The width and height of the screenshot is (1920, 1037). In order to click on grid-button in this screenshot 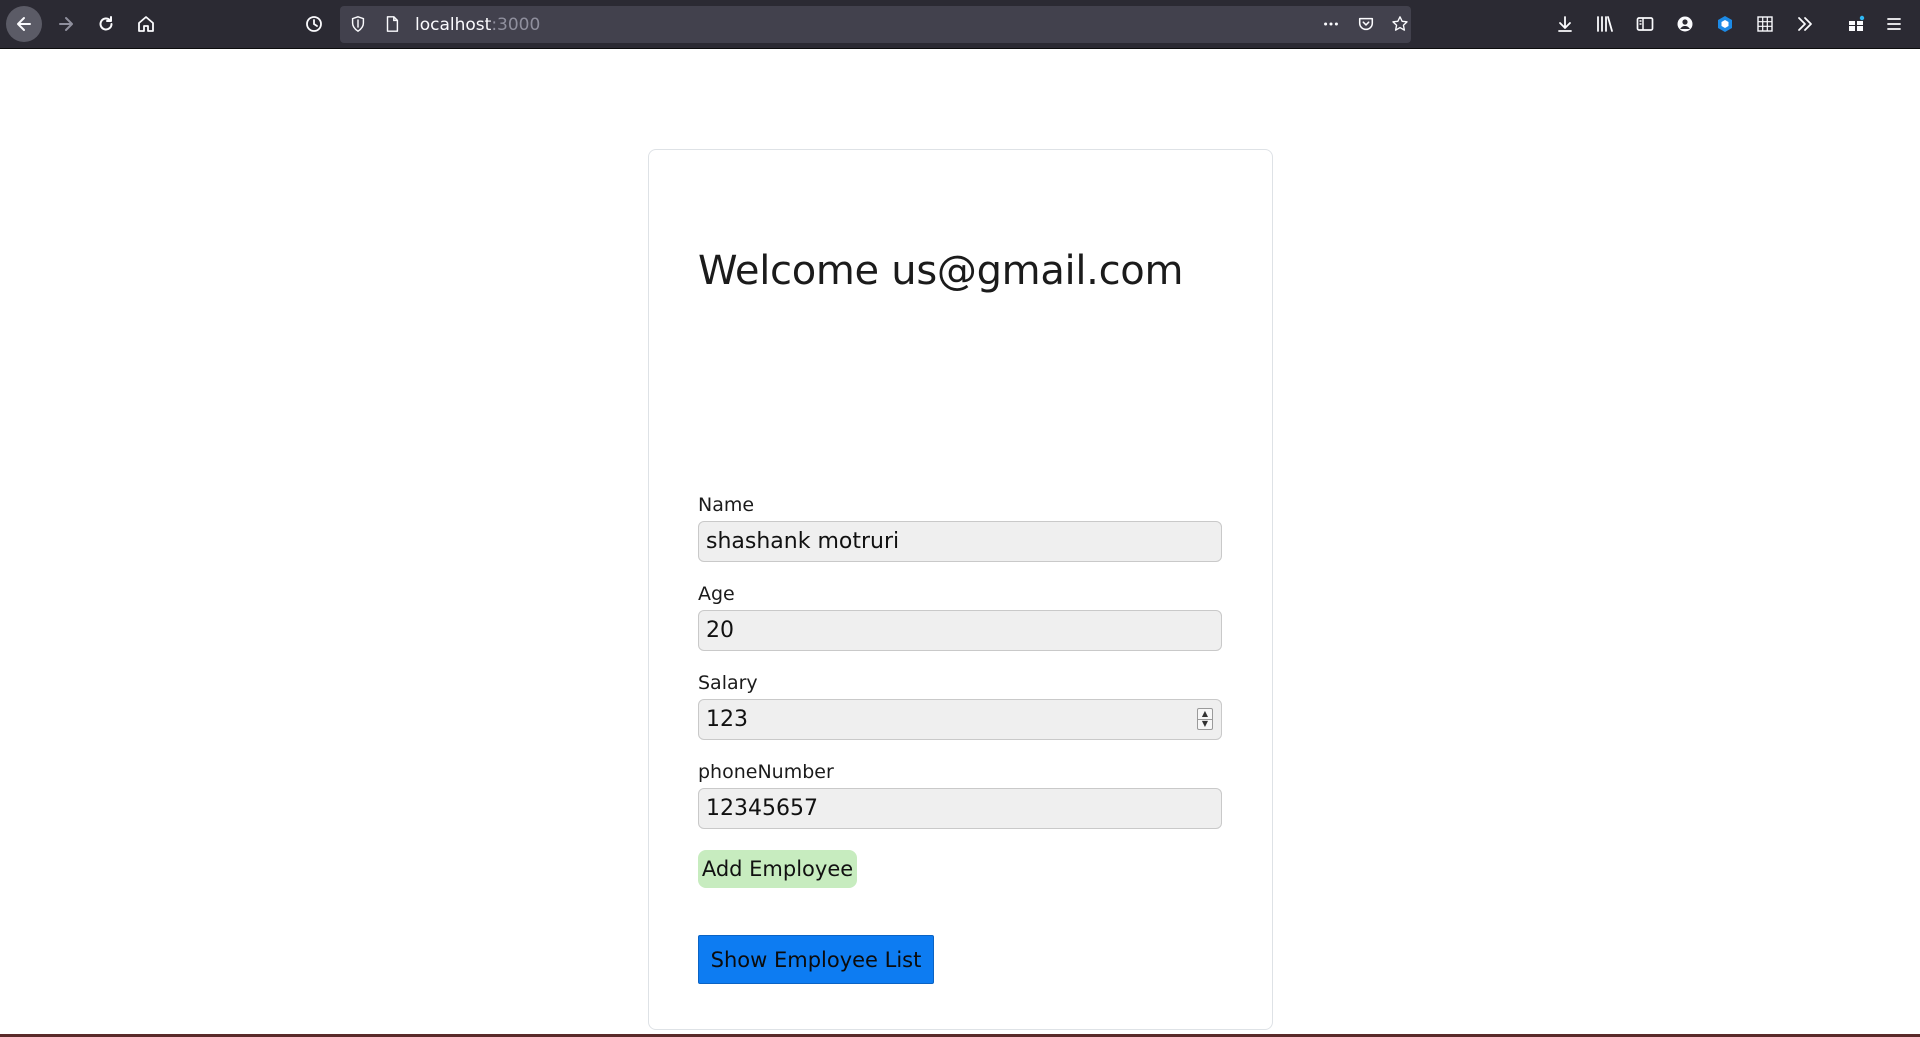, I will do `click(1765, 24)`.